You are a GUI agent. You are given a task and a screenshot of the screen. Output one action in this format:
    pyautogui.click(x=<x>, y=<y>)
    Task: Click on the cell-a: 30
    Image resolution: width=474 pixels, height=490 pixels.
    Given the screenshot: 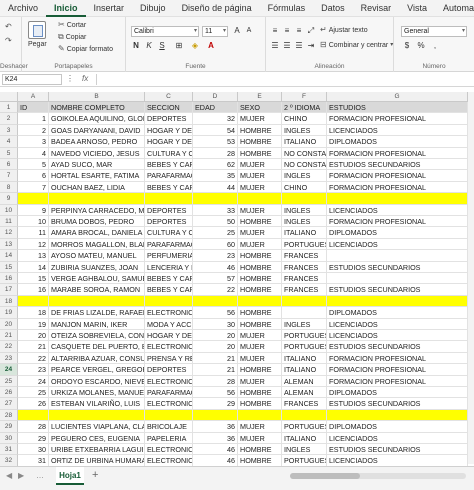 What is the action you would take?
    pyautogui.click(x=33, y=450)
    